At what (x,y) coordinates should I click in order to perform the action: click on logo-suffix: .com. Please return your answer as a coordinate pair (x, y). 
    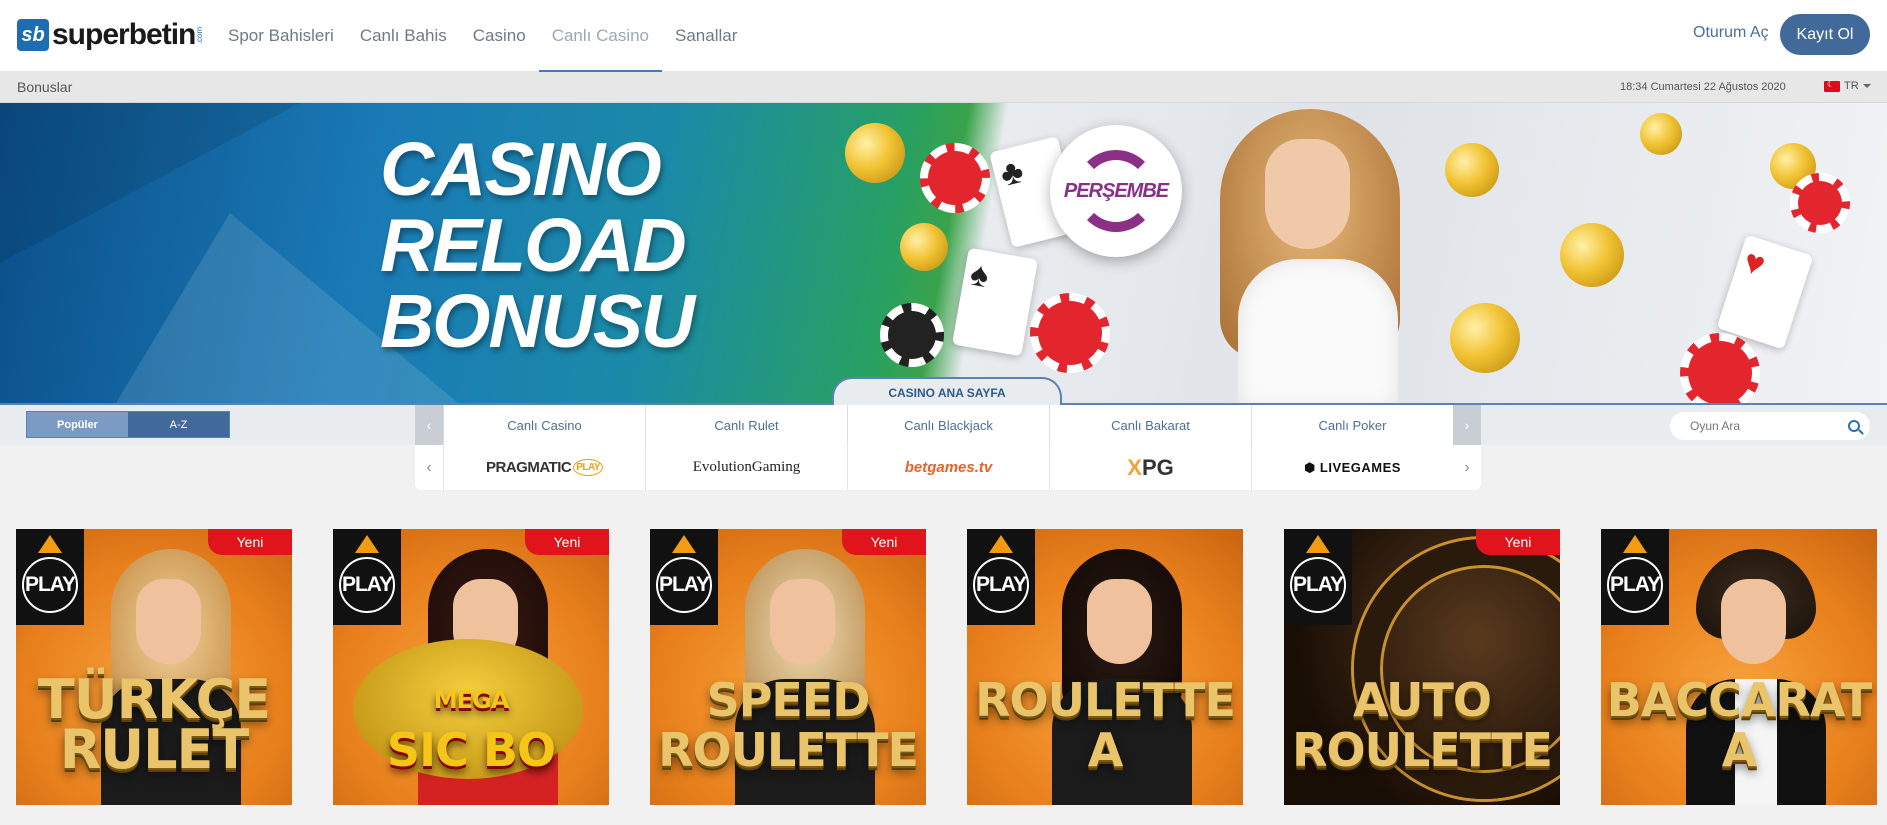
    Looking at the image, I should click on (200, 35).